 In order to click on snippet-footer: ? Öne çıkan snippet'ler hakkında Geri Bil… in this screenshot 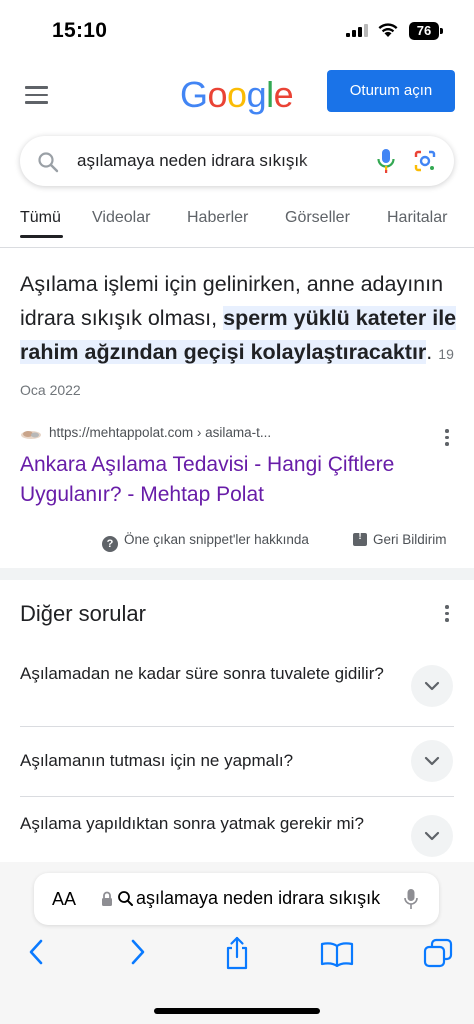, I will do `click(237, 541)`.